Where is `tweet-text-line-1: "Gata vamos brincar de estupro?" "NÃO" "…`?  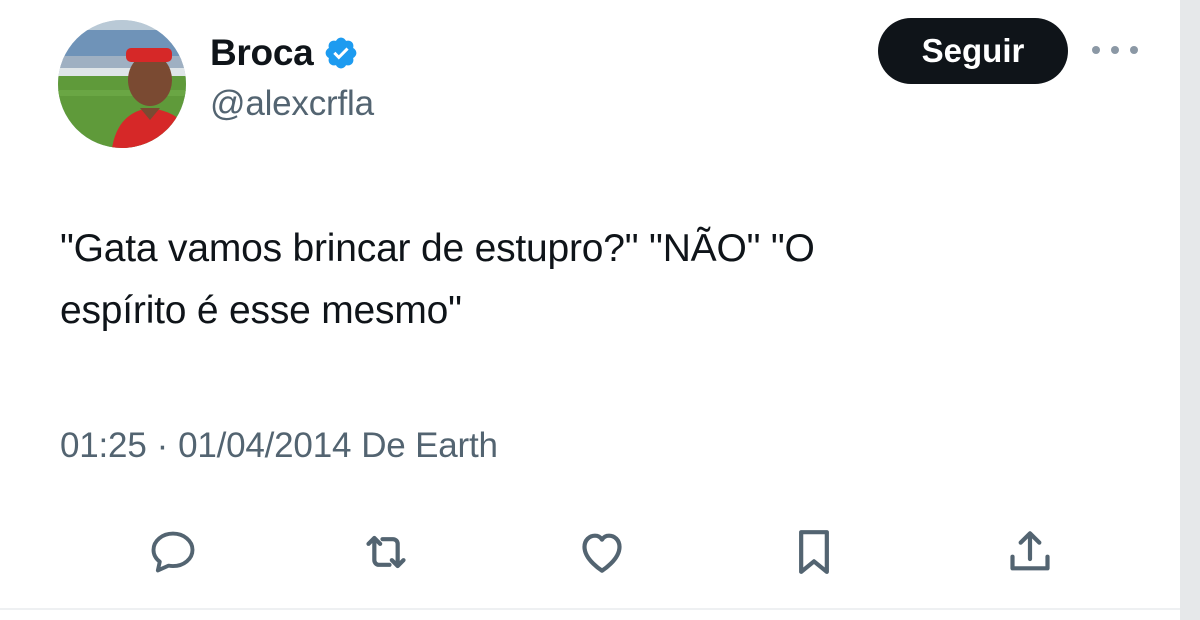 tweet-text-line-1: "Gata vamos brincar de estupro?" "NÃO" "… is located at coordinates (437, 248).